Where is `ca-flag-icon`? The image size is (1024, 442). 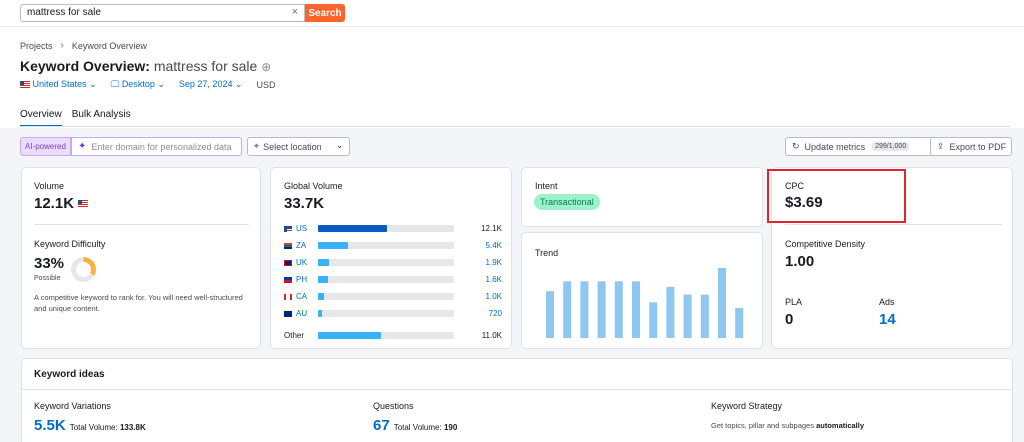
ca-flag-icon is located at coordinates (288, 296).